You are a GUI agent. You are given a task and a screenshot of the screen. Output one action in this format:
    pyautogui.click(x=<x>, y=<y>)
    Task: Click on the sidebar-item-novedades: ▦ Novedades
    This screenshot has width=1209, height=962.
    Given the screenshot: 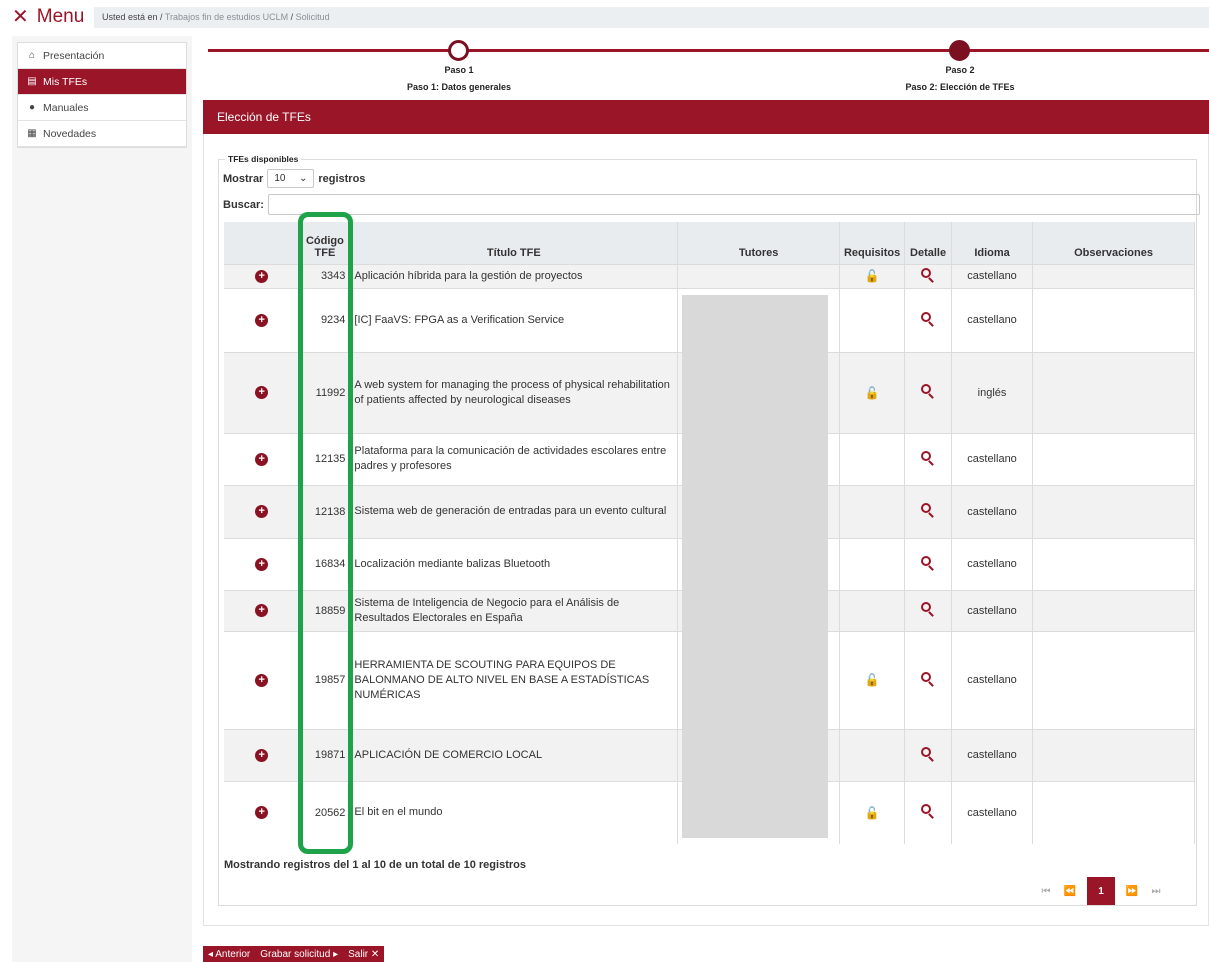 What is the action you would take?
    pyautogui.click(x=102, y=134)
    